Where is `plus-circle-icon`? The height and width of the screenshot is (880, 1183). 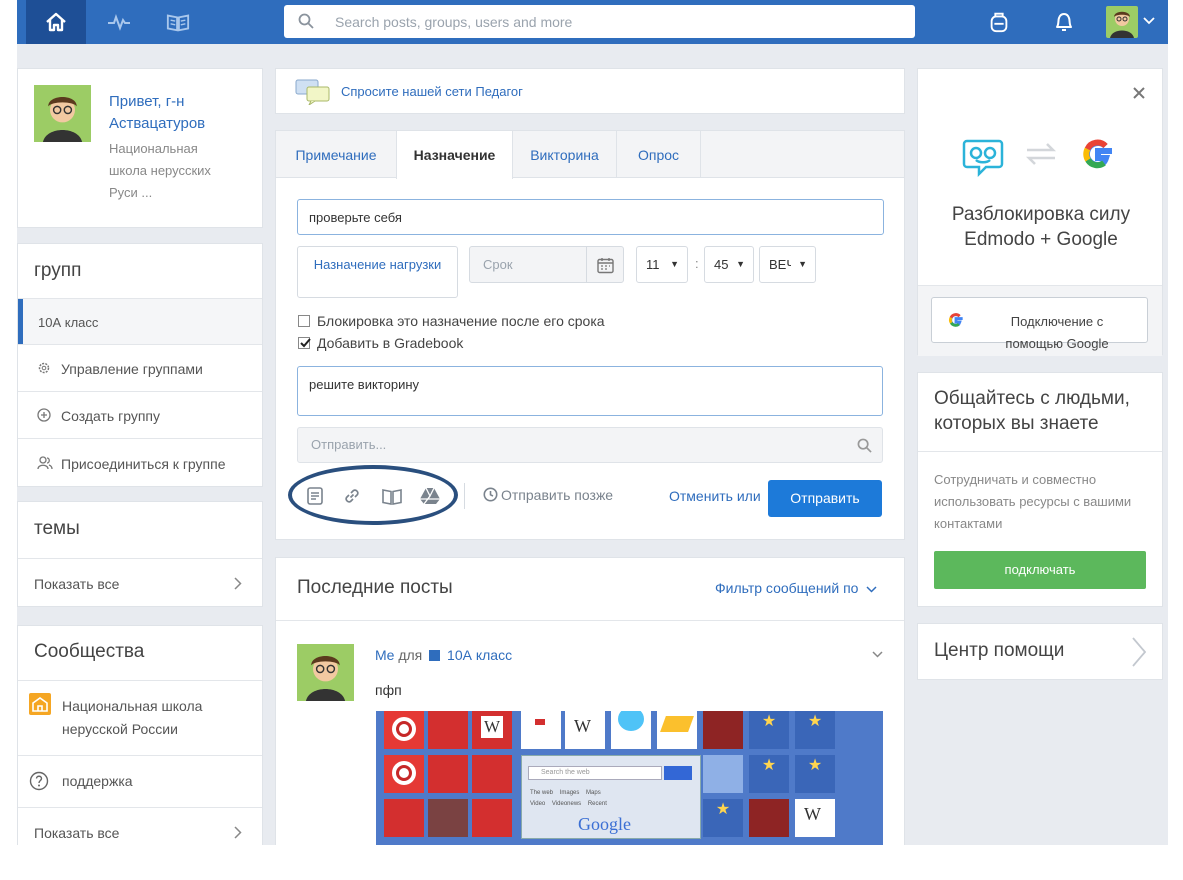
plus-circle-icon is located at coordinates (44, 415).